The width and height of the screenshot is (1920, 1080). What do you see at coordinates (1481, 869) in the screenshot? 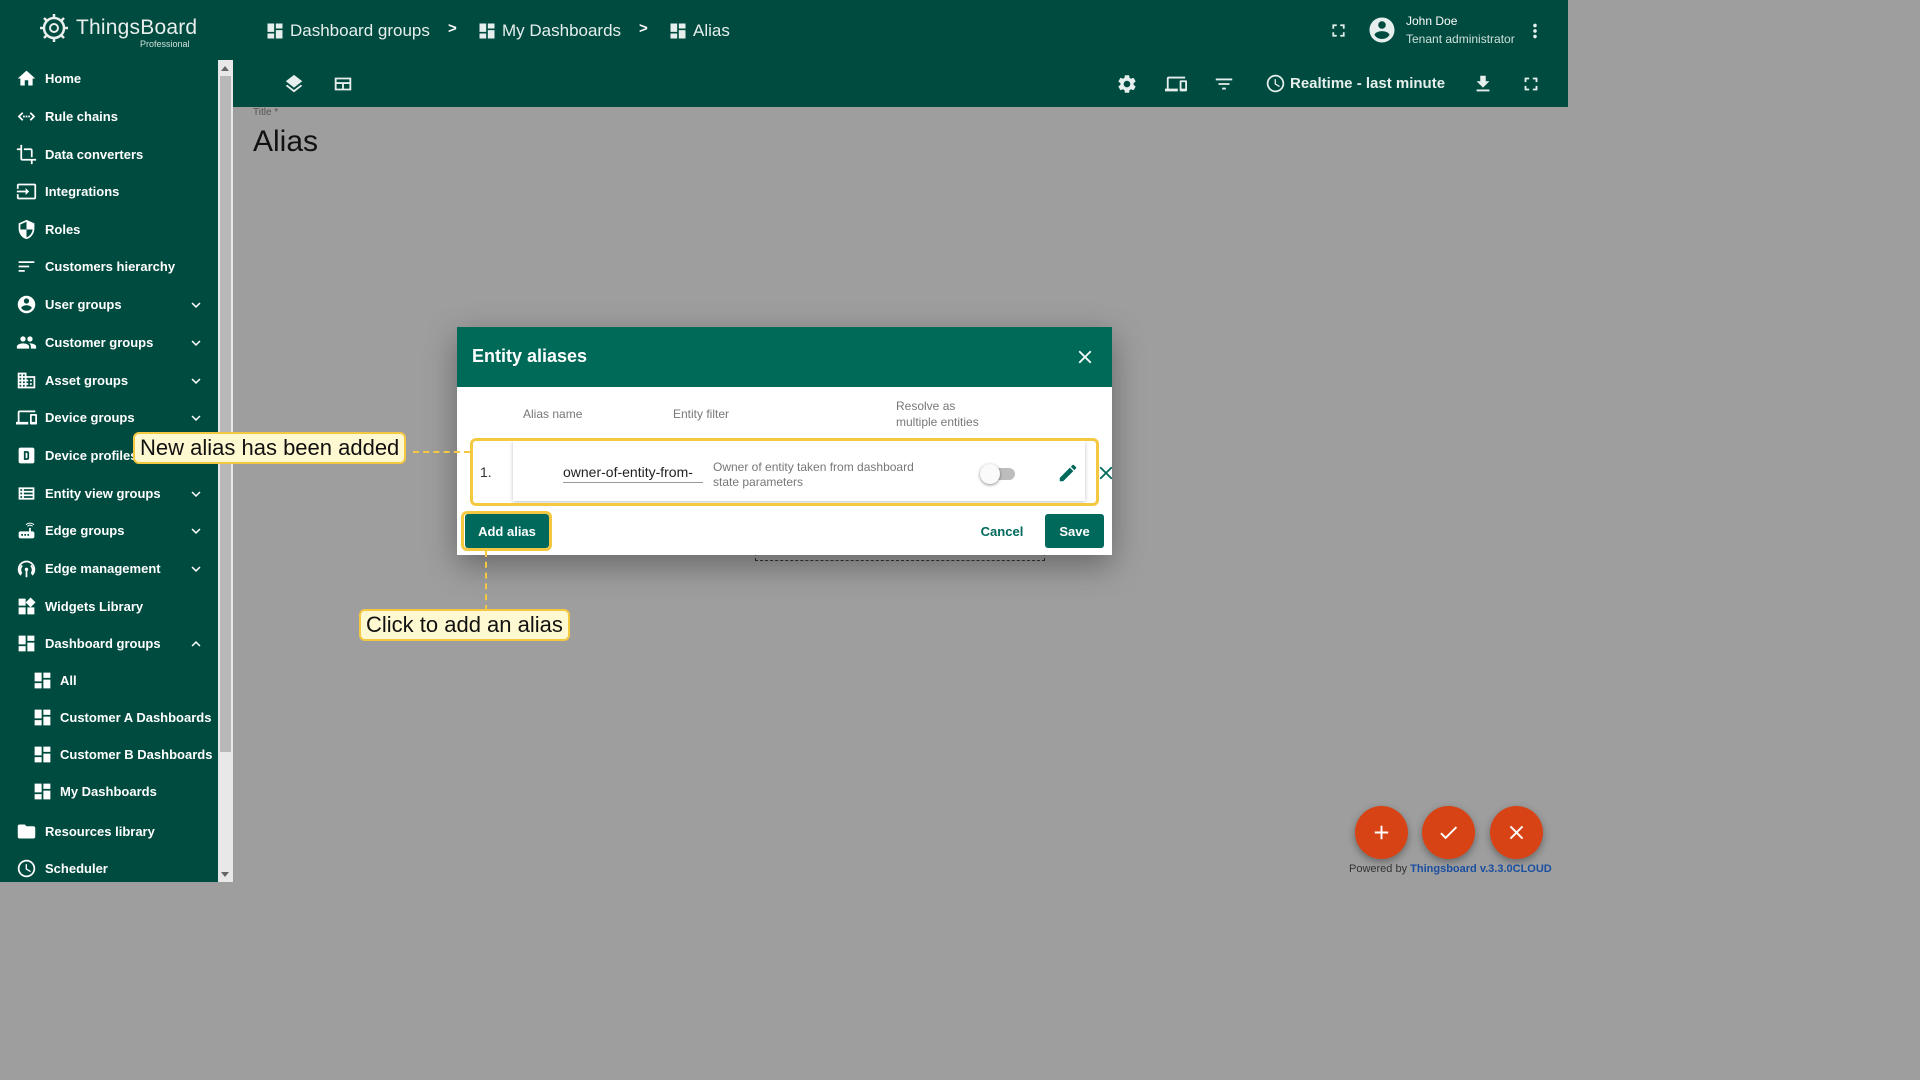
I see `powered-by-link: Thingsboard v.3.3.0CLOUD` at bounding box center [1481, 869].